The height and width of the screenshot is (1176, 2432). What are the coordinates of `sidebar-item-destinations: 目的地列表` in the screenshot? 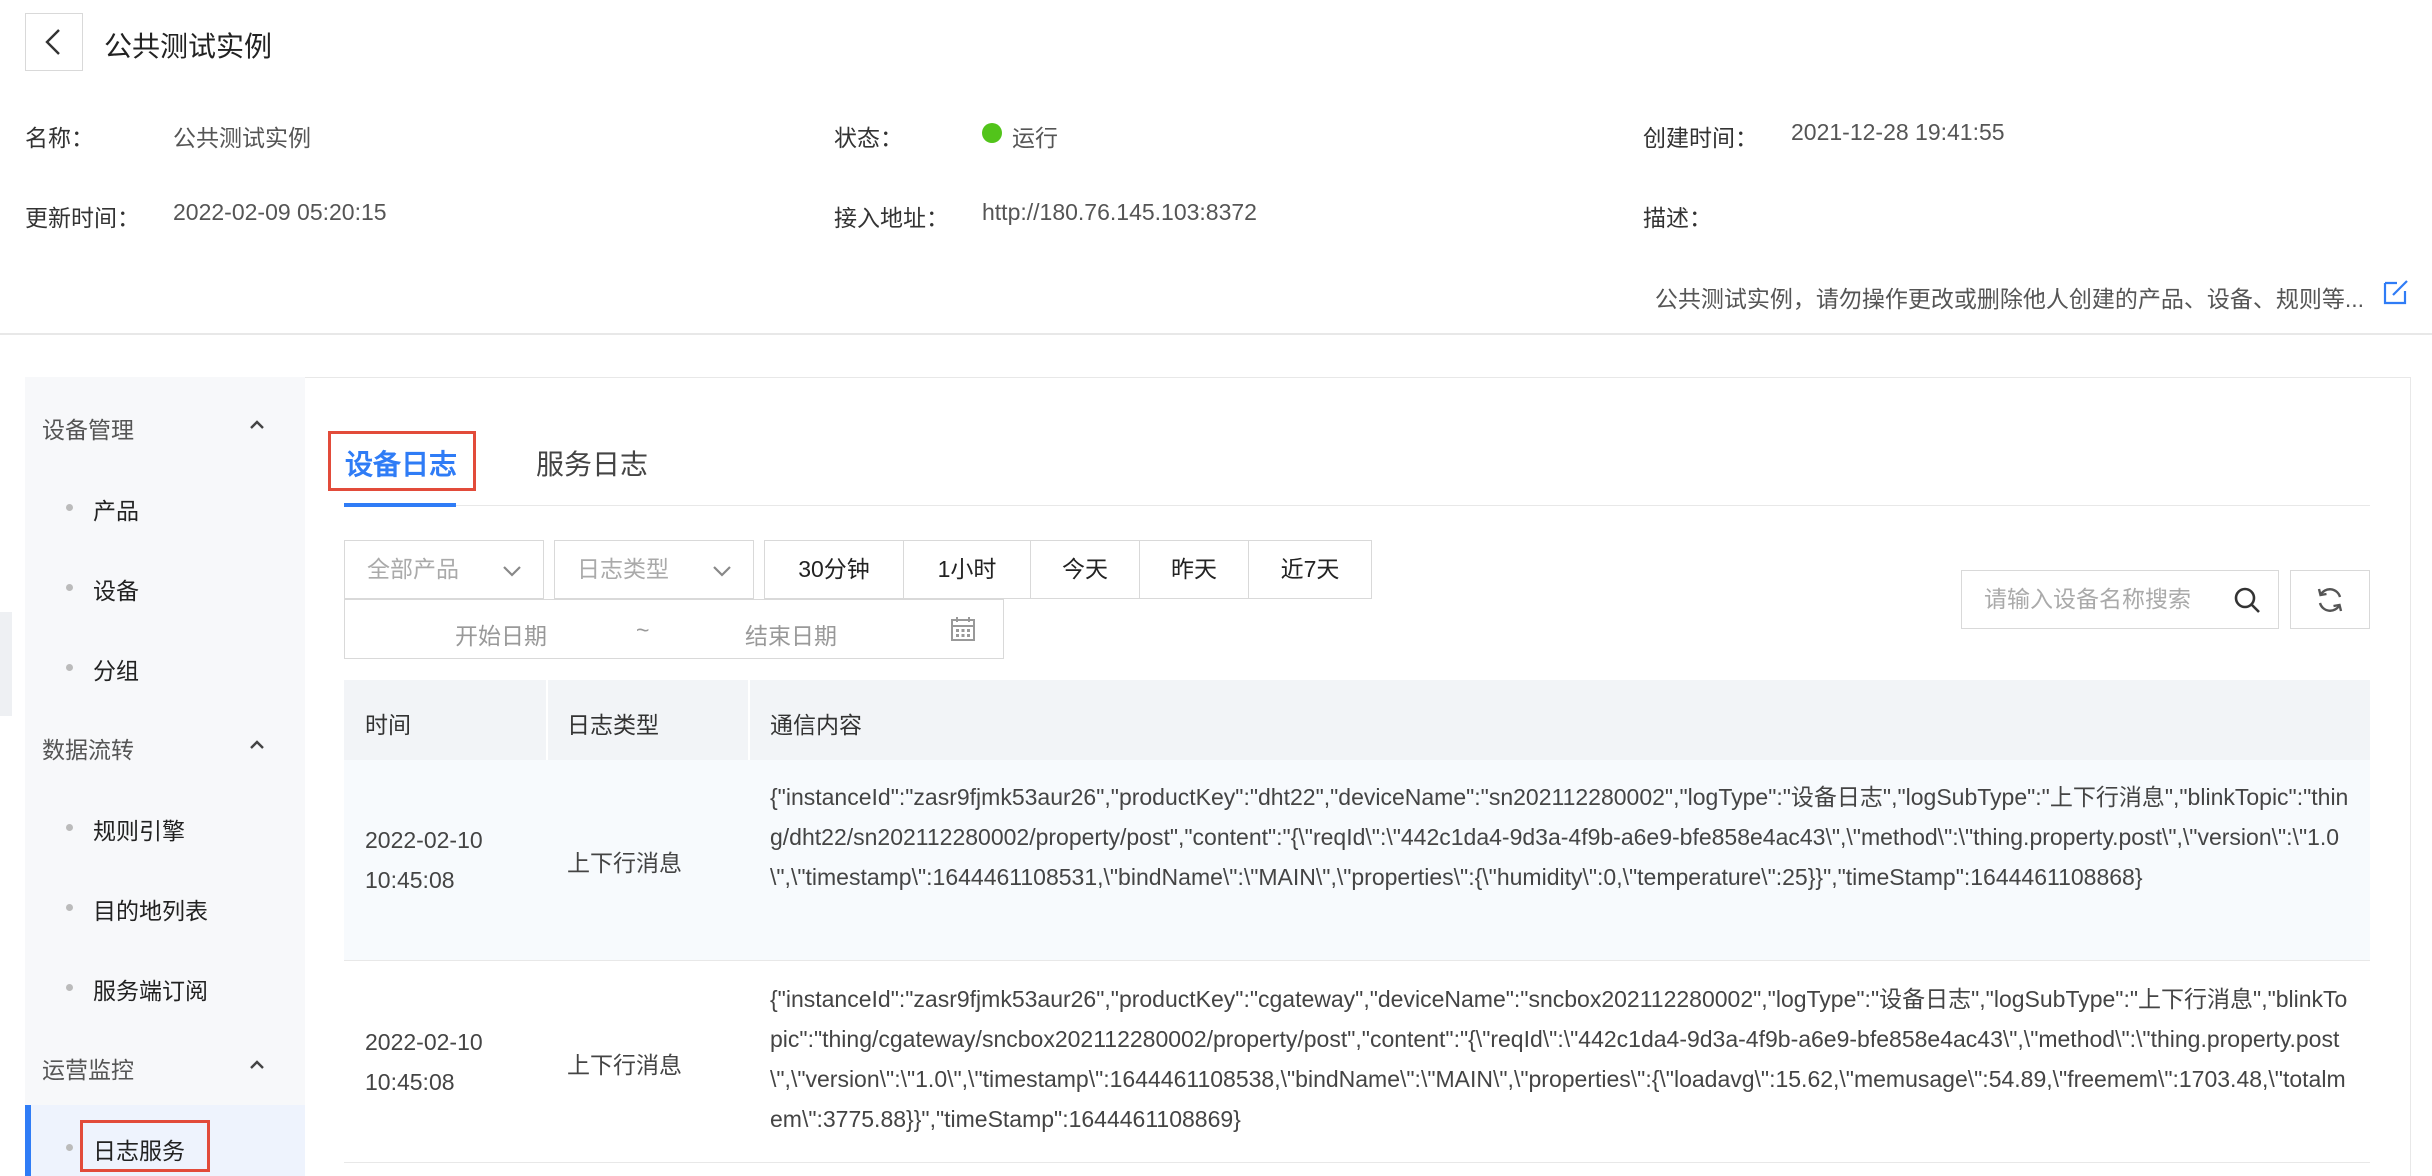 It's located at (150, 909).